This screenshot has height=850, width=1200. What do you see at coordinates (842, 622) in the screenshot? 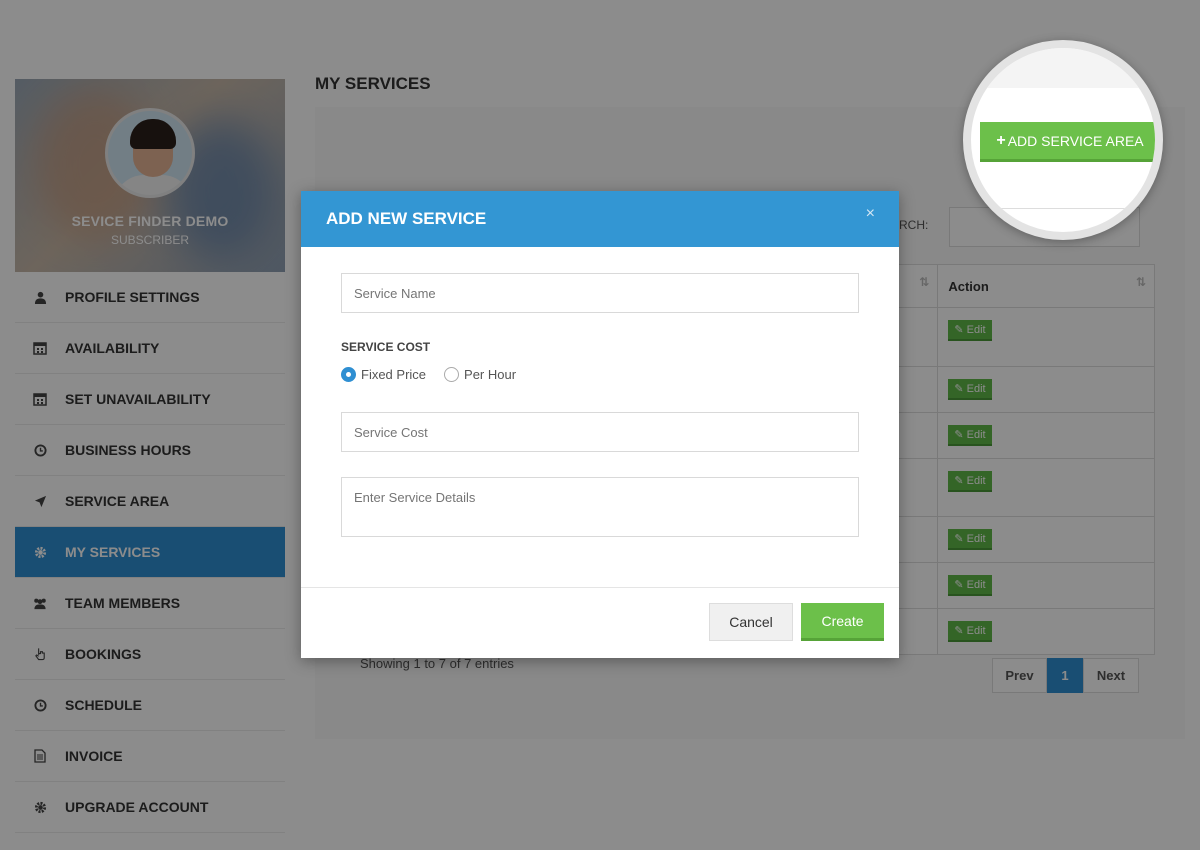
I see `create-button: Create` at bounding box center [842, 622].